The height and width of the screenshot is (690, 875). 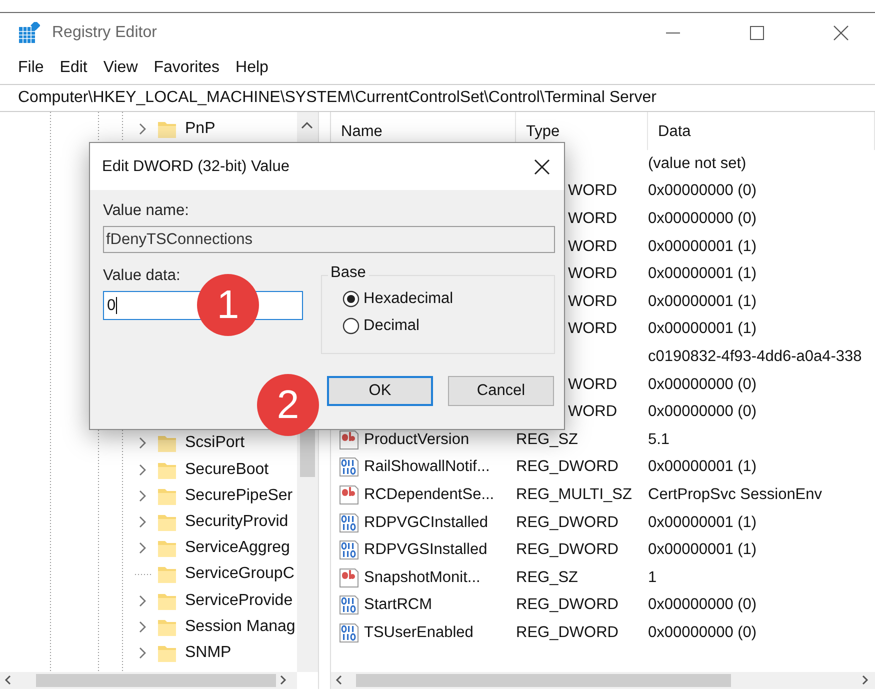 What do you see at coordinates (227, 469) in the screenshot?
I see `tree-item: SecureBoot` at bounding box center [227, 469].